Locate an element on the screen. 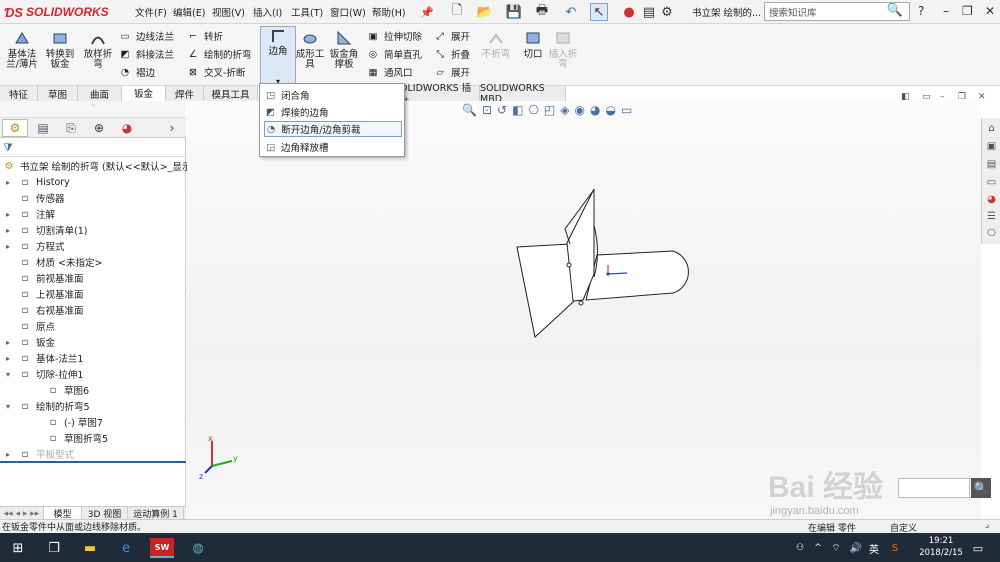 The width and height of the screenshot is (1000, 562). zoom-to-fit-icon: 🔍 is located at coordinates (469, 113).